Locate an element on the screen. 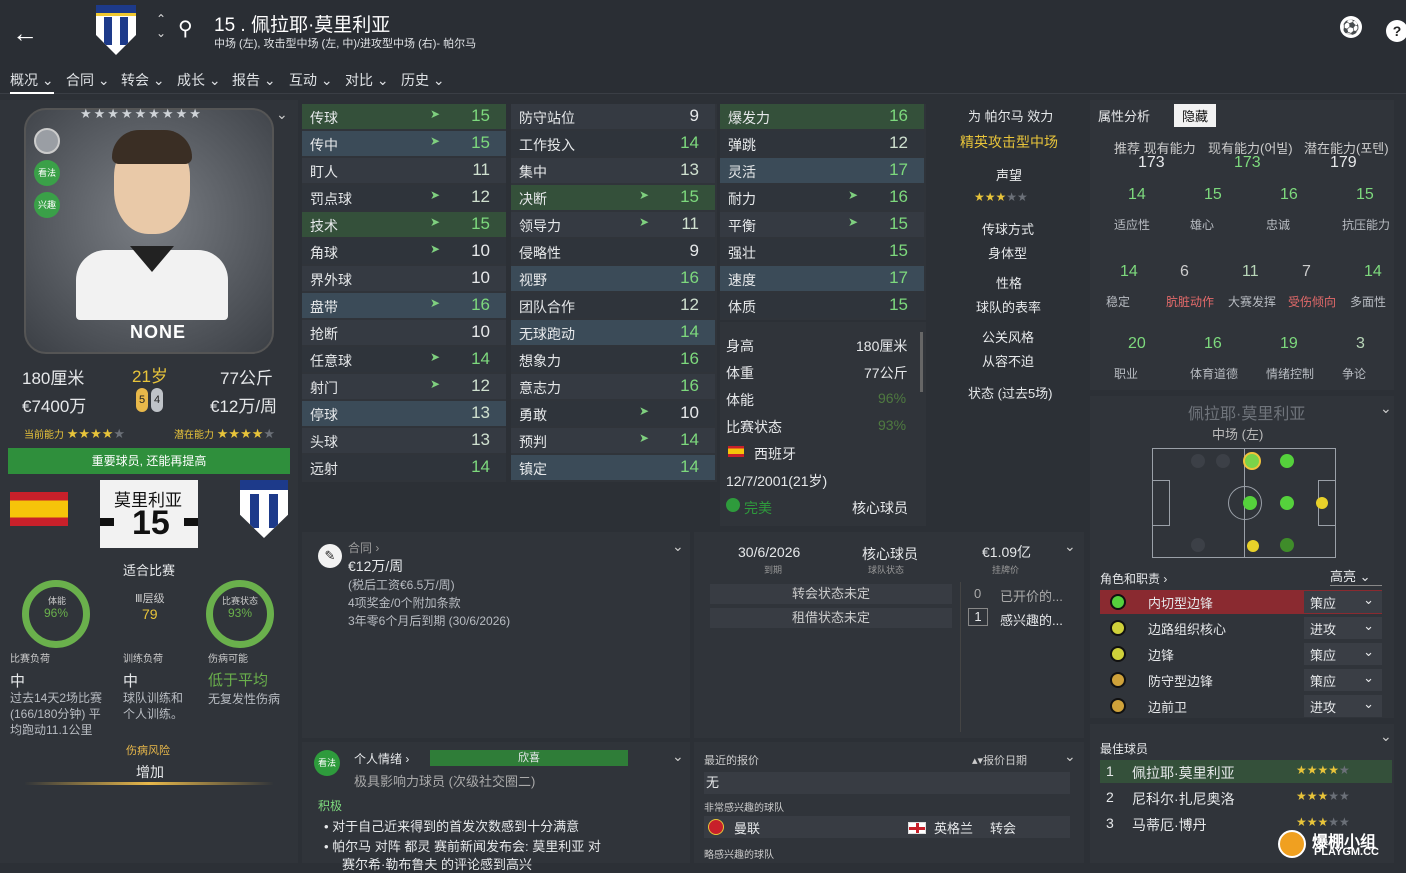  tab-development: 成长 ⌄ is located at coordinates (199, 80).